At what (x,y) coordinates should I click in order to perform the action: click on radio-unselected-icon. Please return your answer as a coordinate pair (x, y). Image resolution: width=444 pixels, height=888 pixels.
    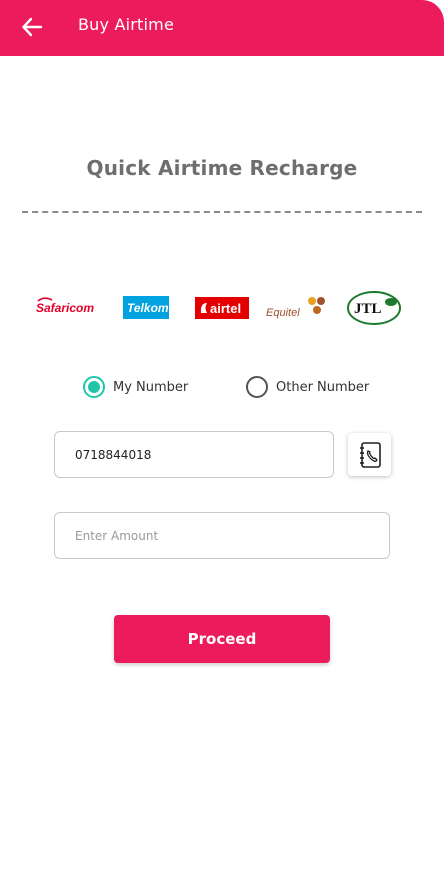
    Looking at the image, I should click on (257, 387).